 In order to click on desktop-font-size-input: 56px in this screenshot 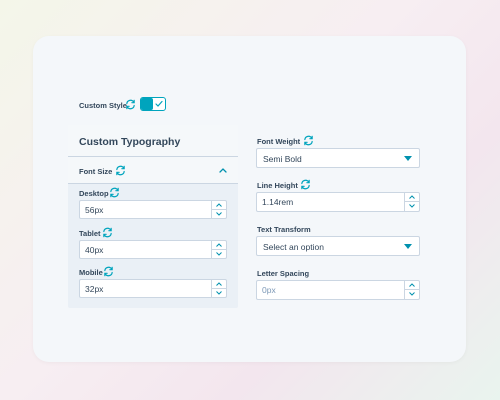, I will do `click(153, 209)`.